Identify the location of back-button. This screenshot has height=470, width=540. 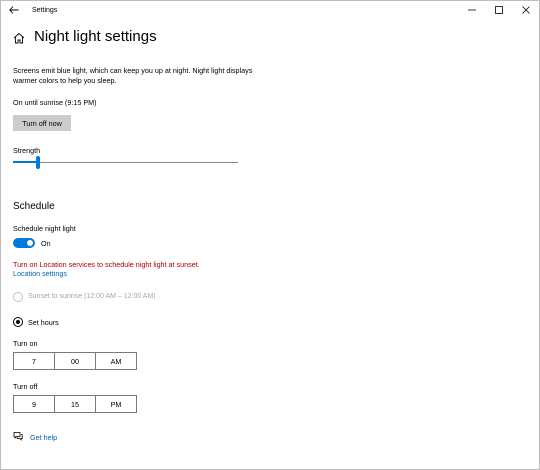
(14, 10).